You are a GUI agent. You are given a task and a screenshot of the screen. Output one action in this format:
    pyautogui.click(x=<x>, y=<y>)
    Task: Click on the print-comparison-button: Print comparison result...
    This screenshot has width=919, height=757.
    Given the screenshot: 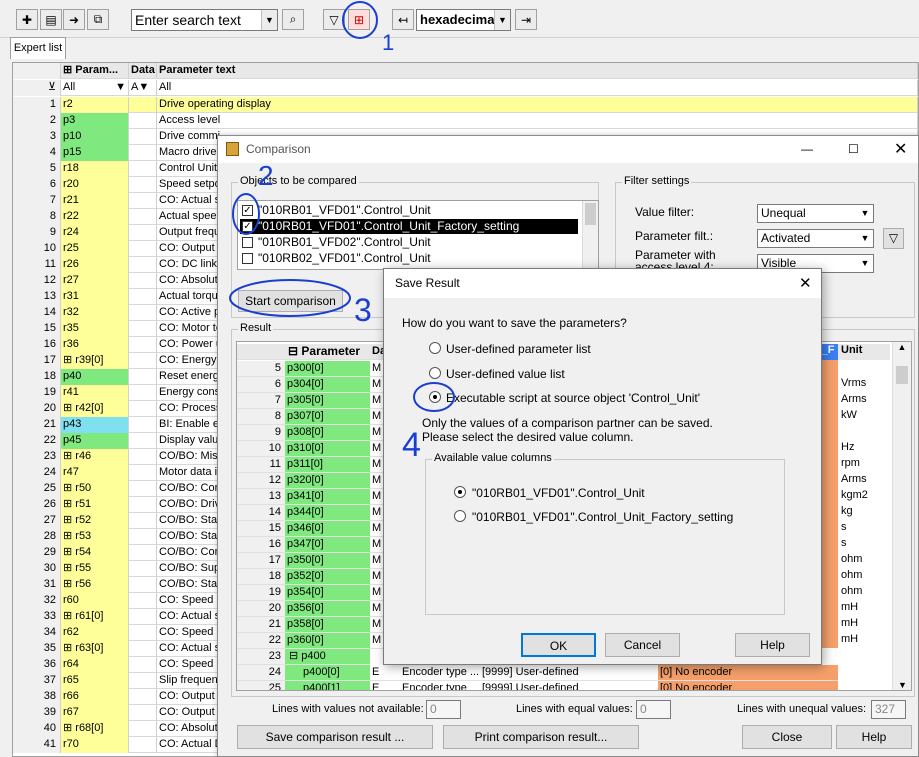 What is the action you would take?
    pyautogui.click(x=541, y=737)
    